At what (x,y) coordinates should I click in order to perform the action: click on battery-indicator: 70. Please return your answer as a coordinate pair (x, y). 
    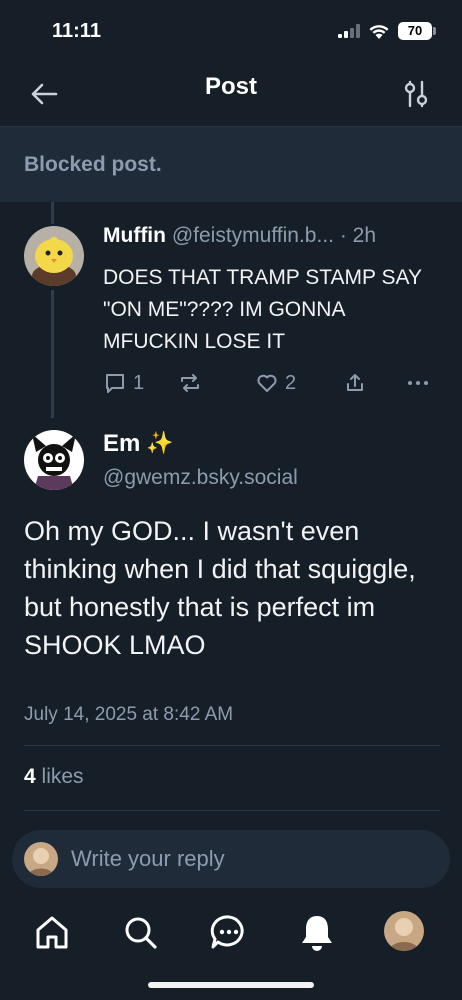
    Looking at the image, I should click on (415, 31).